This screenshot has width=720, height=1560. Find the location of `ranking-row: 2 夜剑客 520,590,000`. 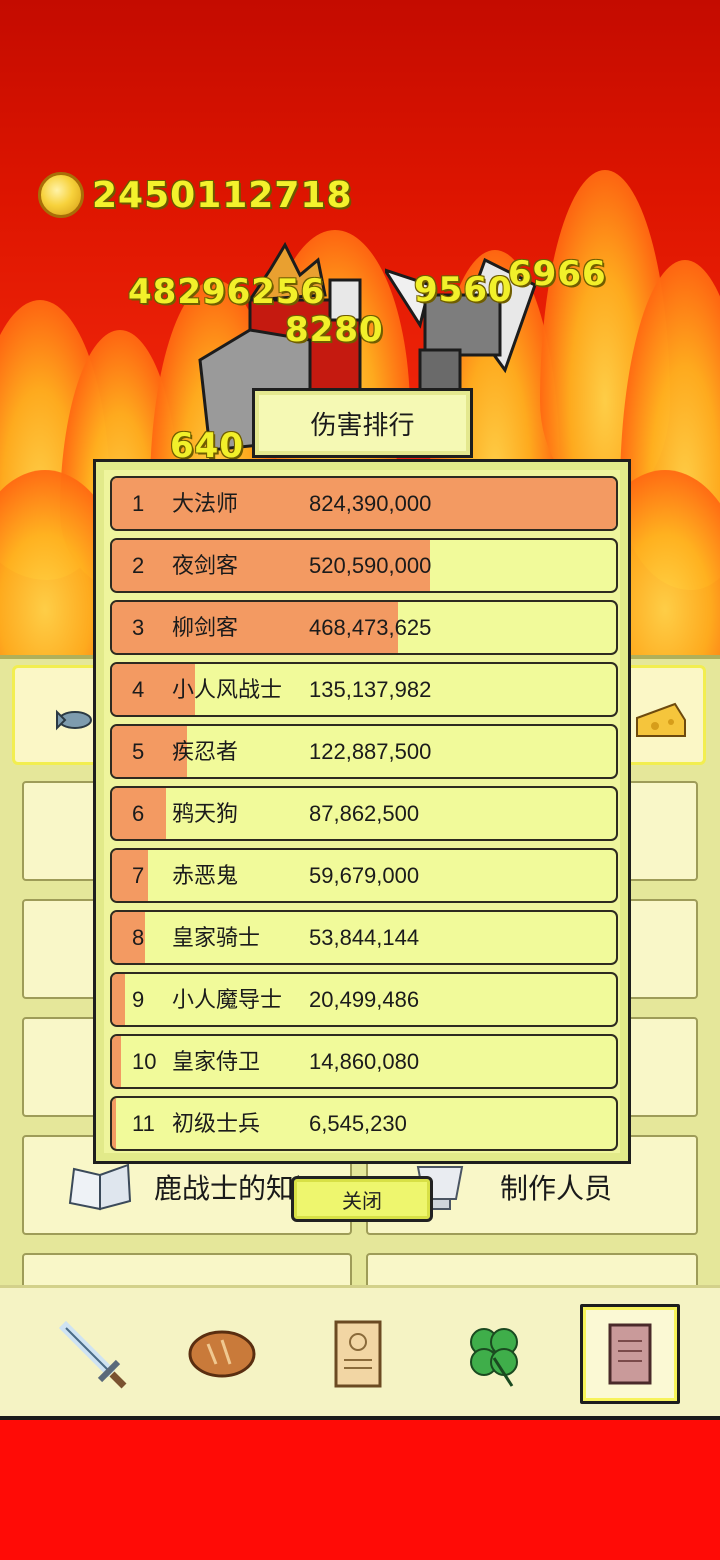

ranking-row: 2 夜剑客 520,590,000 is located at coordinates (364, 565).